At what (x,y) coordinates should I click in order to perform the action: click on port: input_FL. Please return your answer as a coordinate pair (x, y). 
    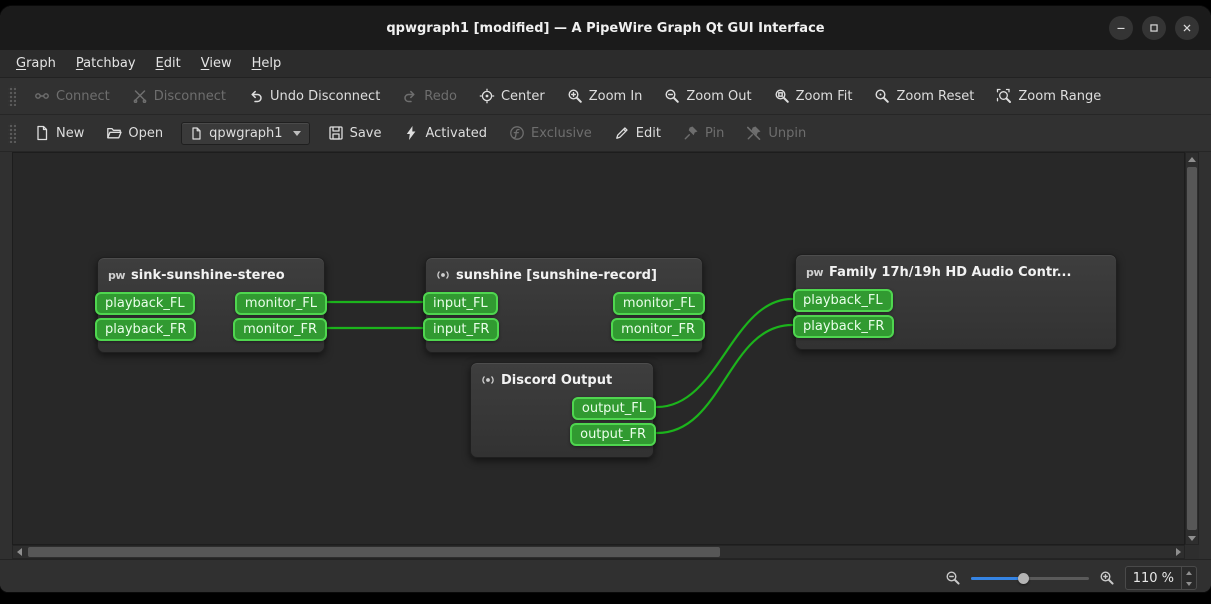
    Looking at the image, I should click on (460, 303).